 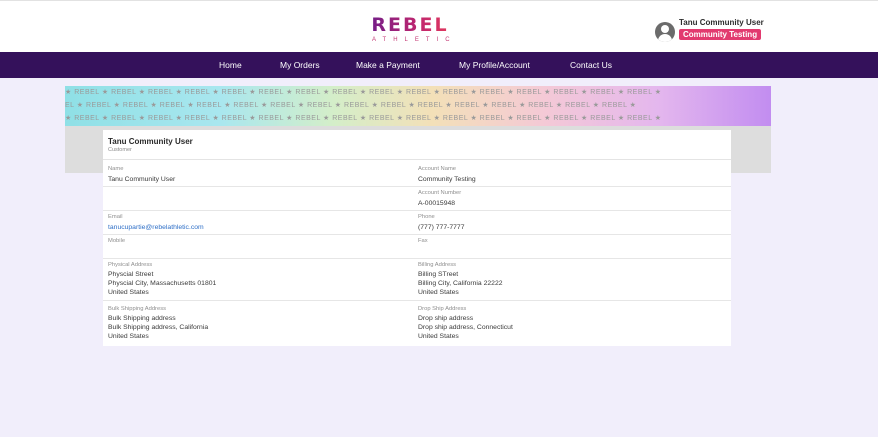 What do you see at coordinates (437, 265) in the screenshot?
I see `billing-address-label: Billing Address` at bounding box center [437, 265].